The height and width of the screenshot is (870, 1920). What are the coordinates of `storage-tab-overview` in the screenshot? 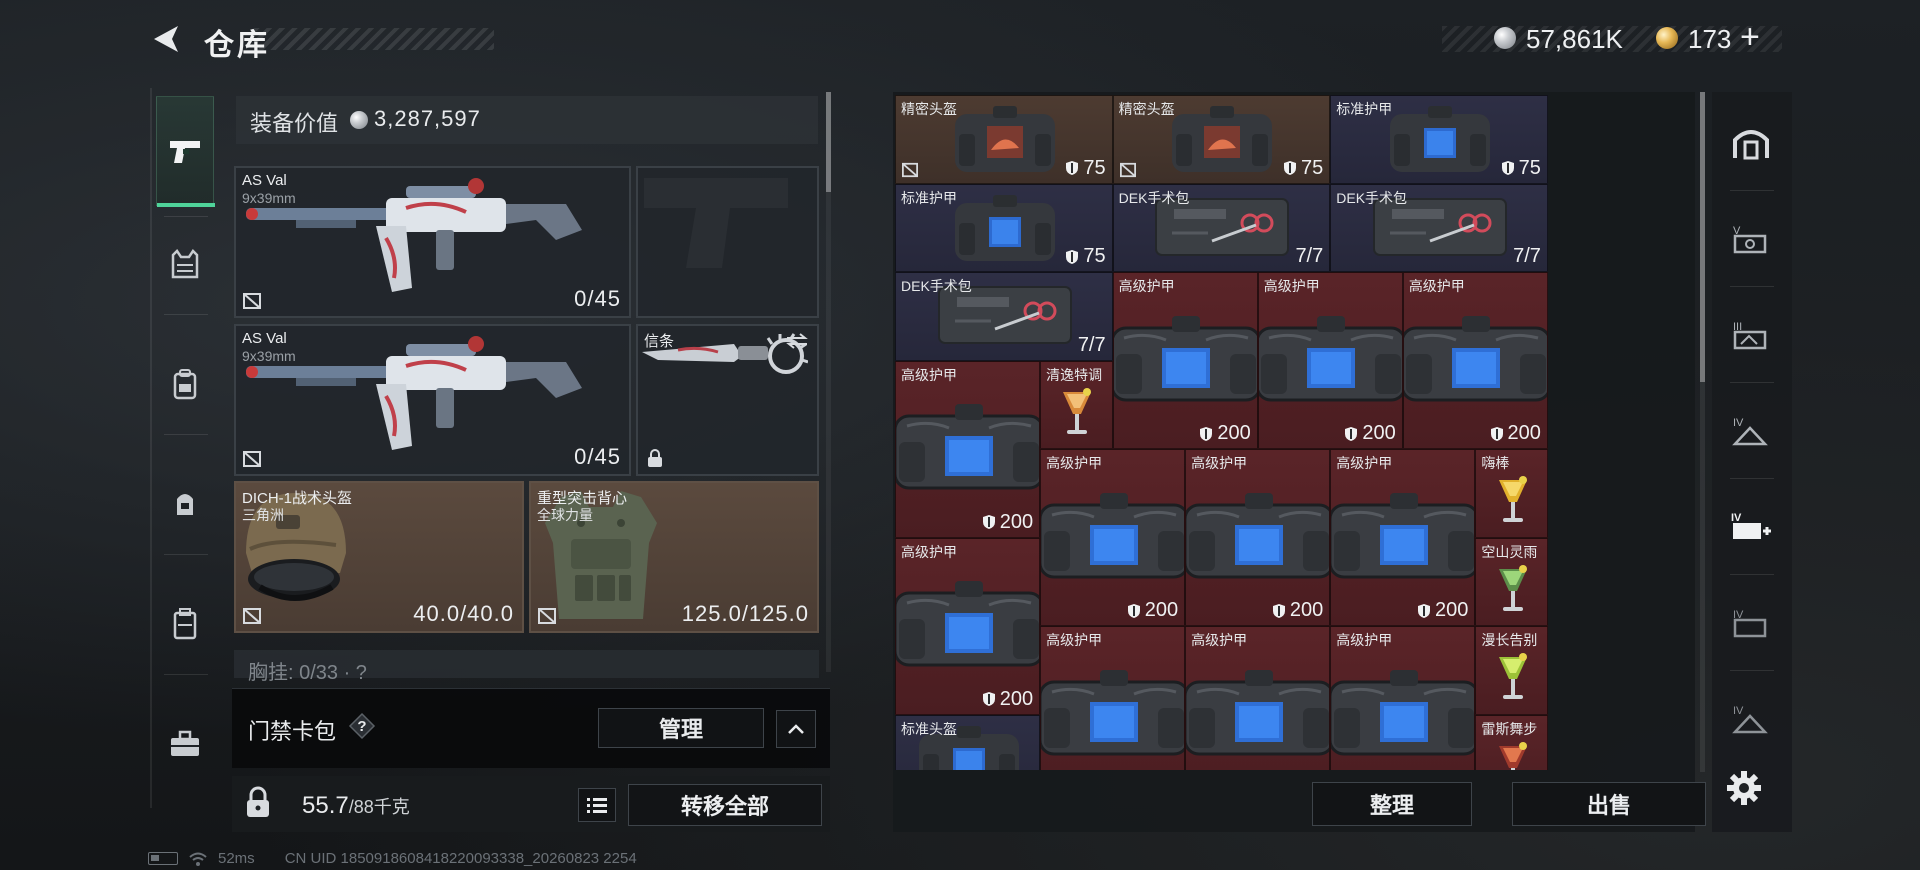 It's located at (1751, 143).